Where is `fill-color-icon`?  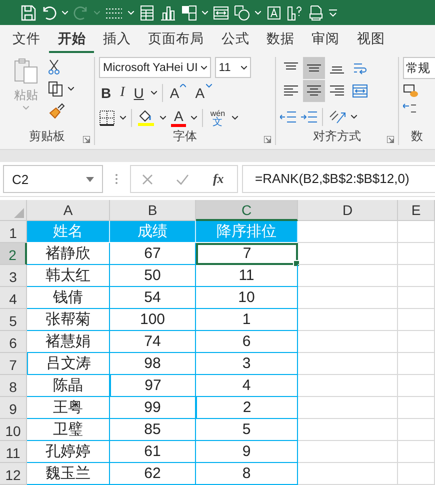
fill-color-icon is located at coordinates (146, 118).